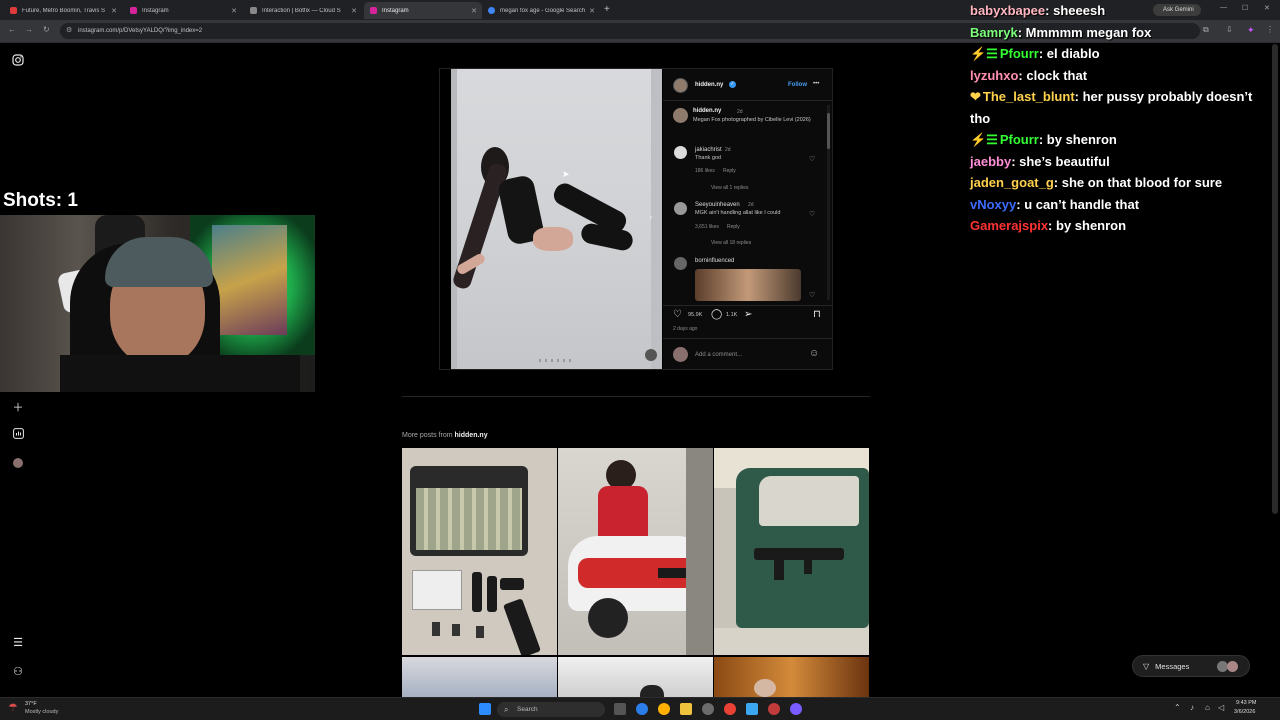  What do you see at coordinates (828, 131) in the screenshot?
I see `comments-scrollbar` at bounding box center [828, 131].